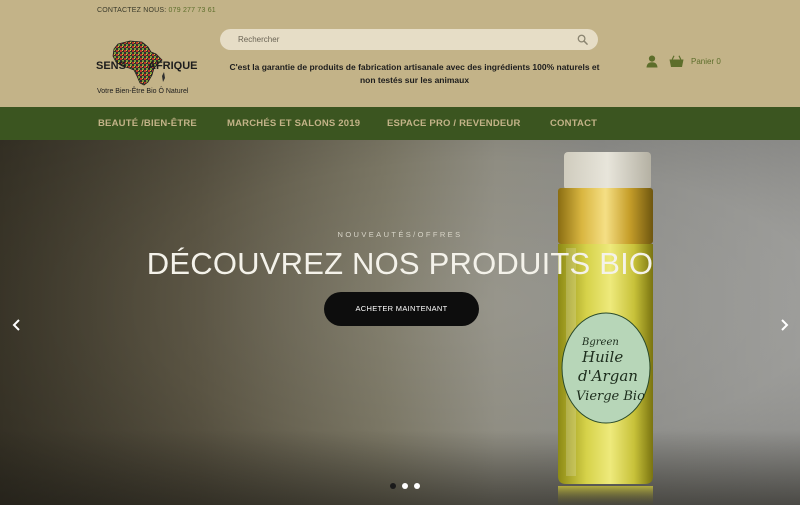 The image size is (800, 505). What do you see at coordinates (605, 328) in the screenshot?
I see `argan-oil-bottle-image: Bgreen Huile d'Argan Vierge Bio` at bounding box center [605, 328].